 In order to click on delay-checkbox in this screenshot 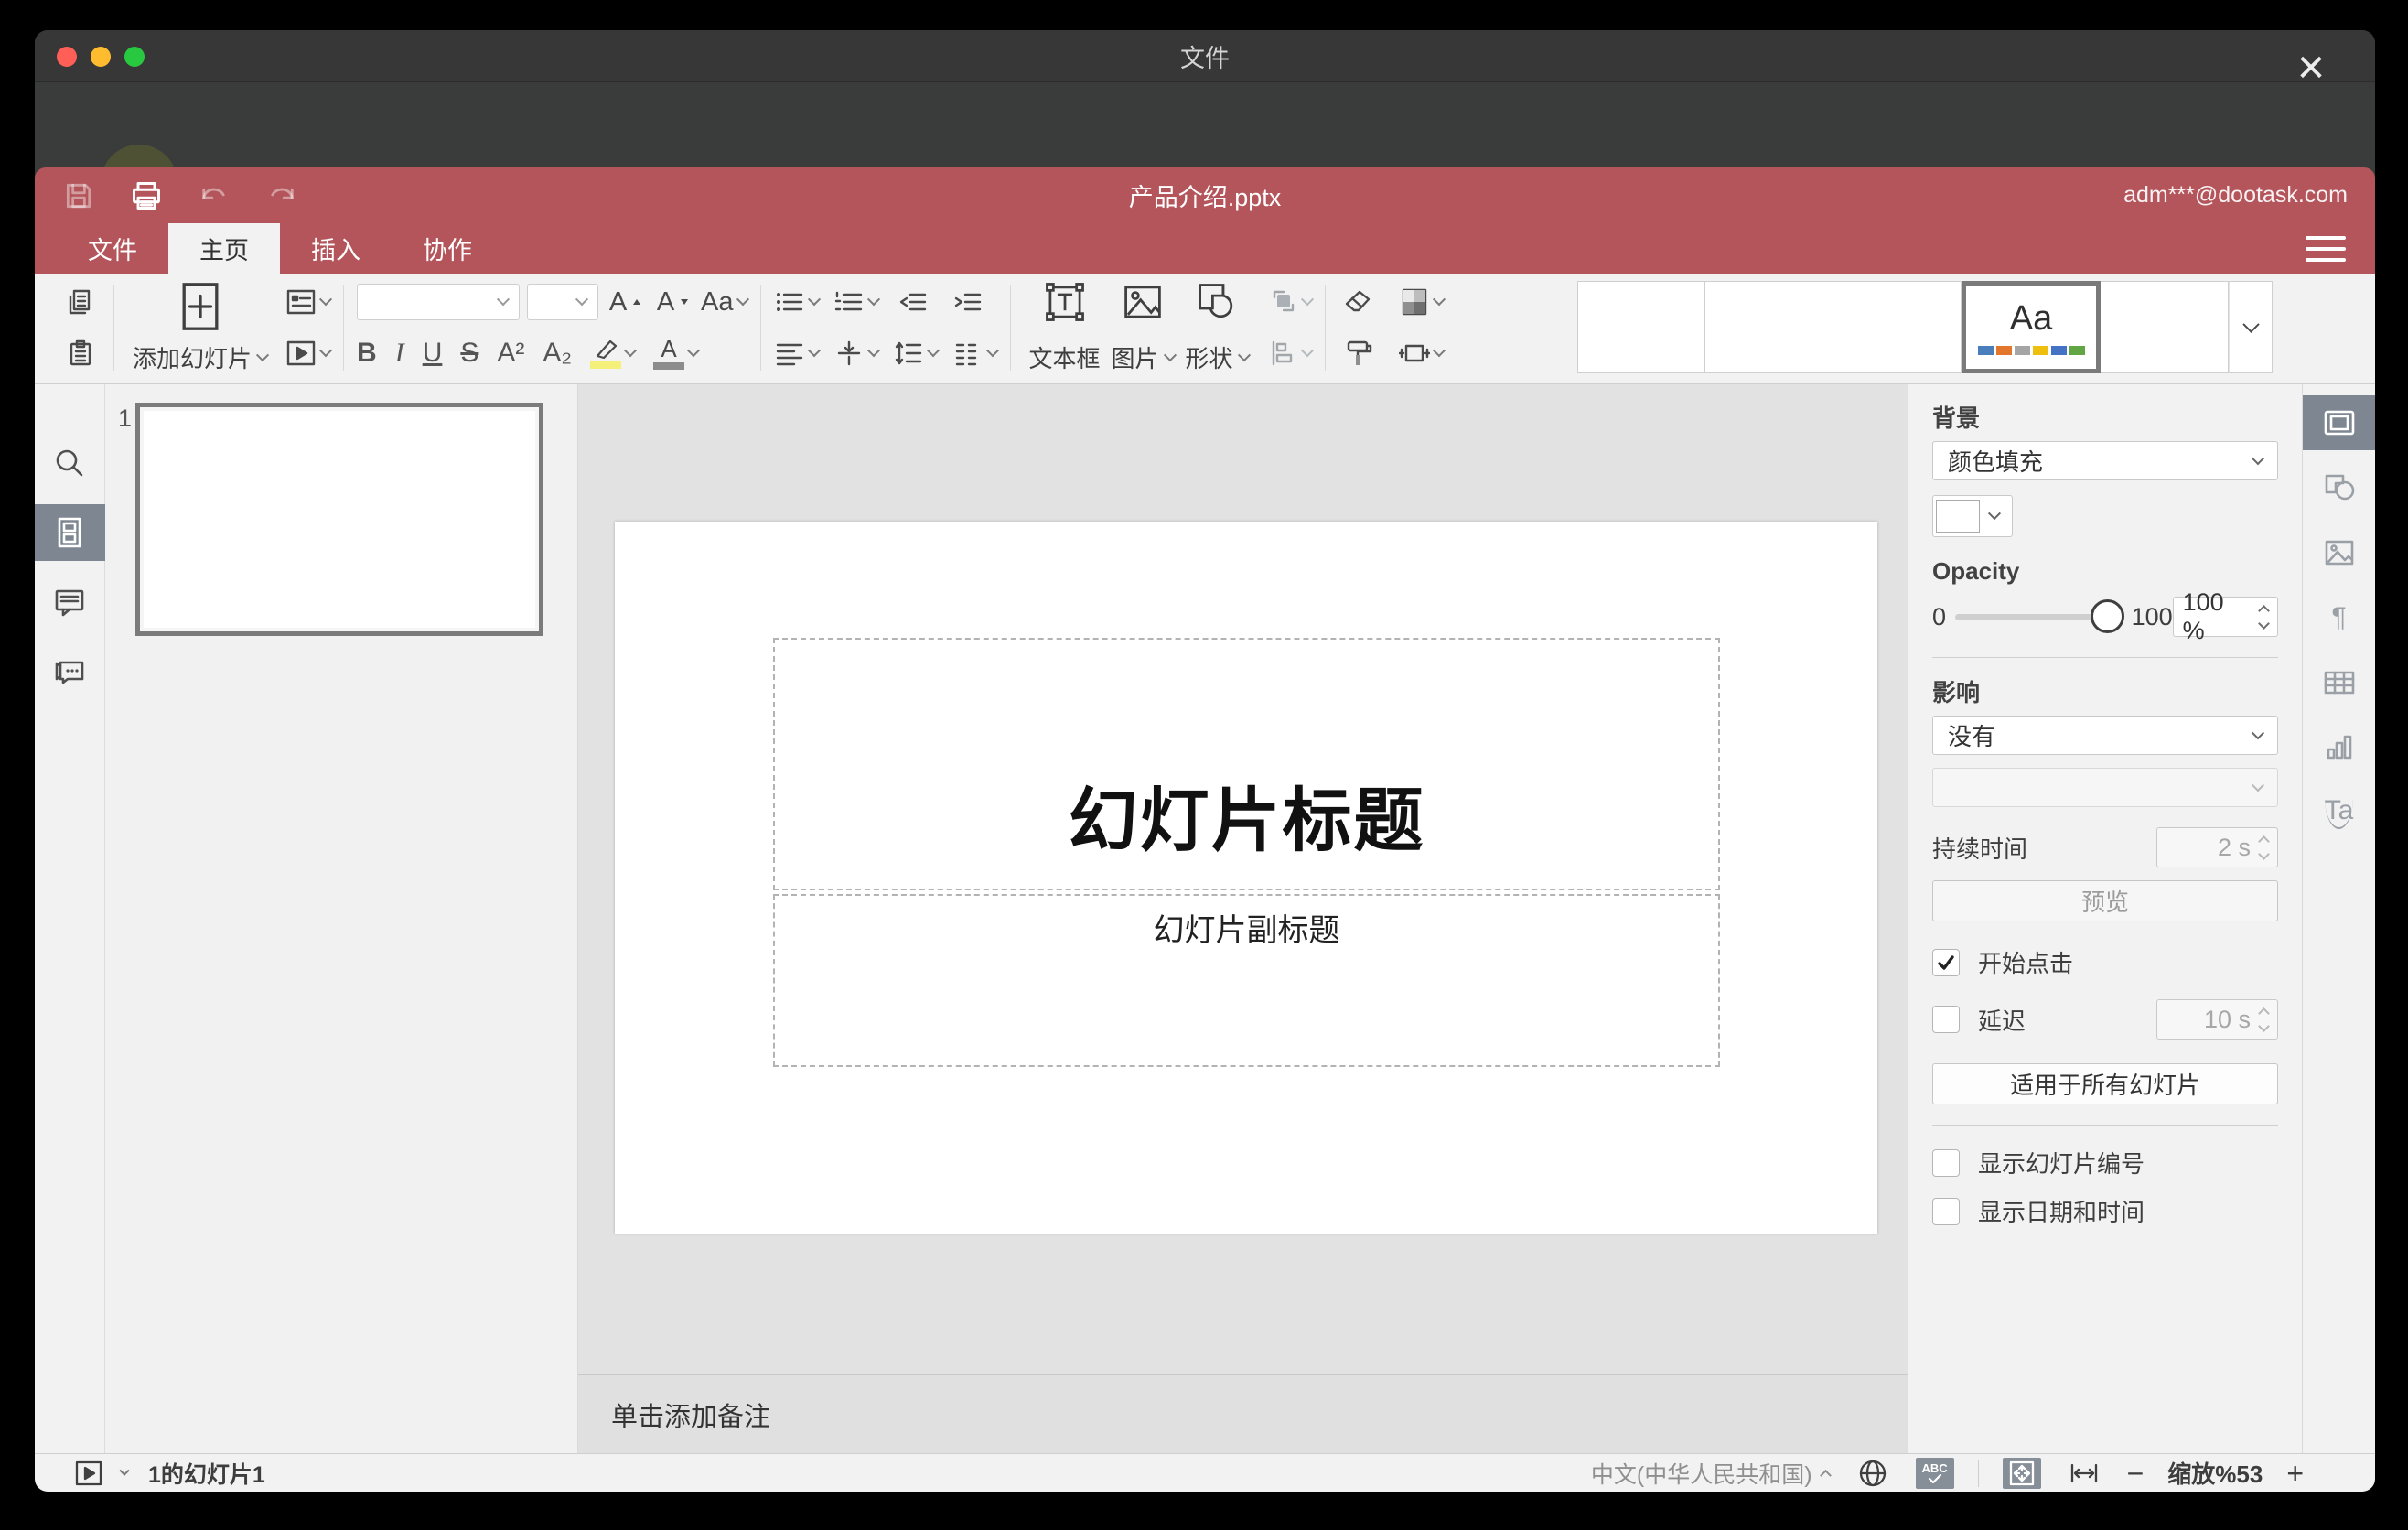, I will do `click(1946, 1019)`.